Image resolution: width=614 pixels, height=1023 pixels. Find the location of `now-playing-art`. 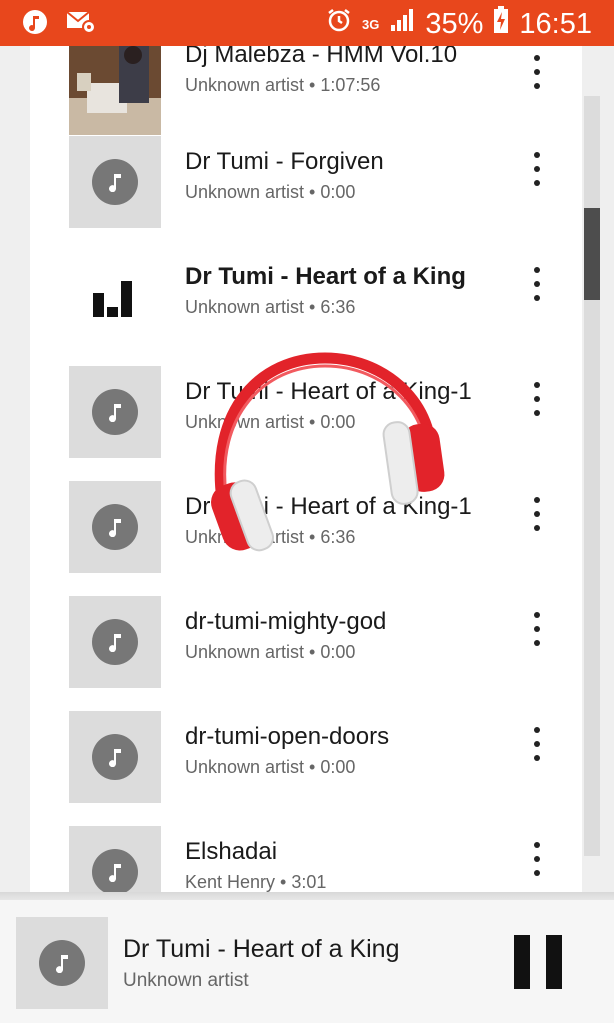

now-playing-art is located at coordinates (62, 963).